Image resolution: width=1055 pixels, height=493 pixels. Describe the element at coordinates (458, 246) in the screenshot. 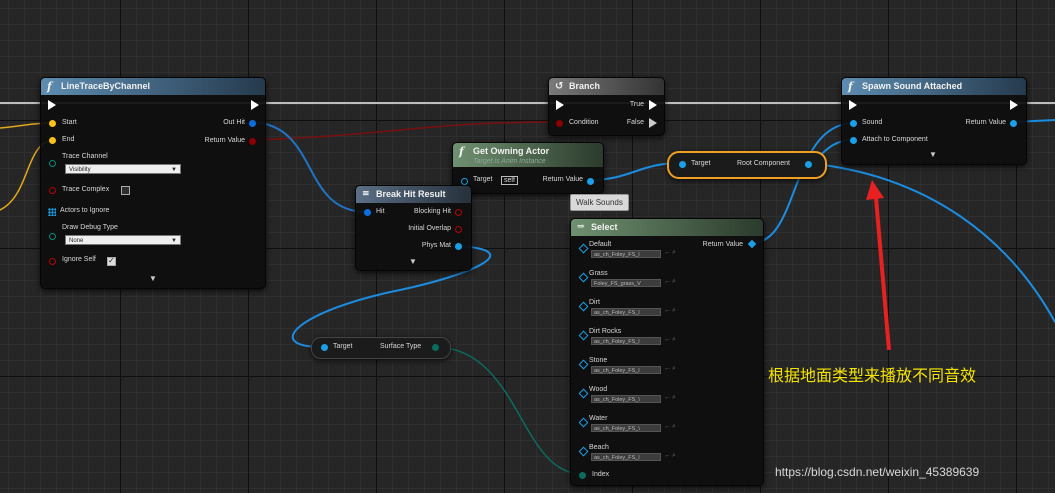

I see `phys-mat-pin` at that location.